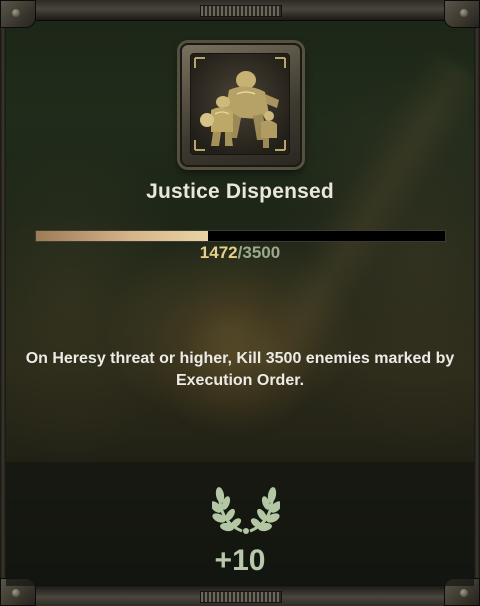  What do you see at coordinates (218, 252) in the screenshot?
I see `progress-current: 1472` at bounding box center [218, 252].